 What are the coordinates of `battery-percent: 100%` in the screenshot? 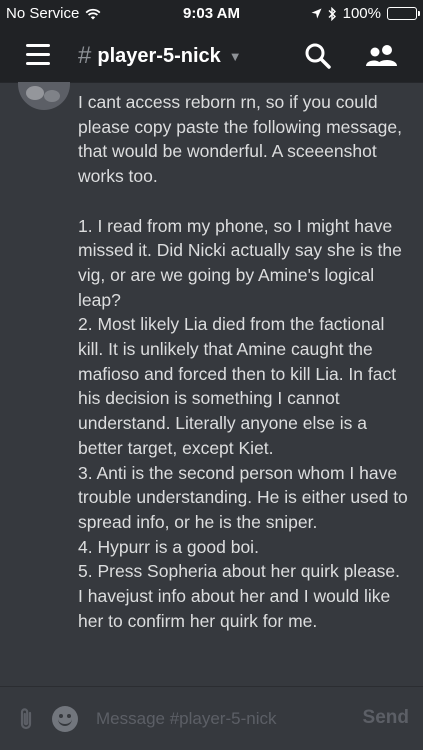 It's located at (361, 13).